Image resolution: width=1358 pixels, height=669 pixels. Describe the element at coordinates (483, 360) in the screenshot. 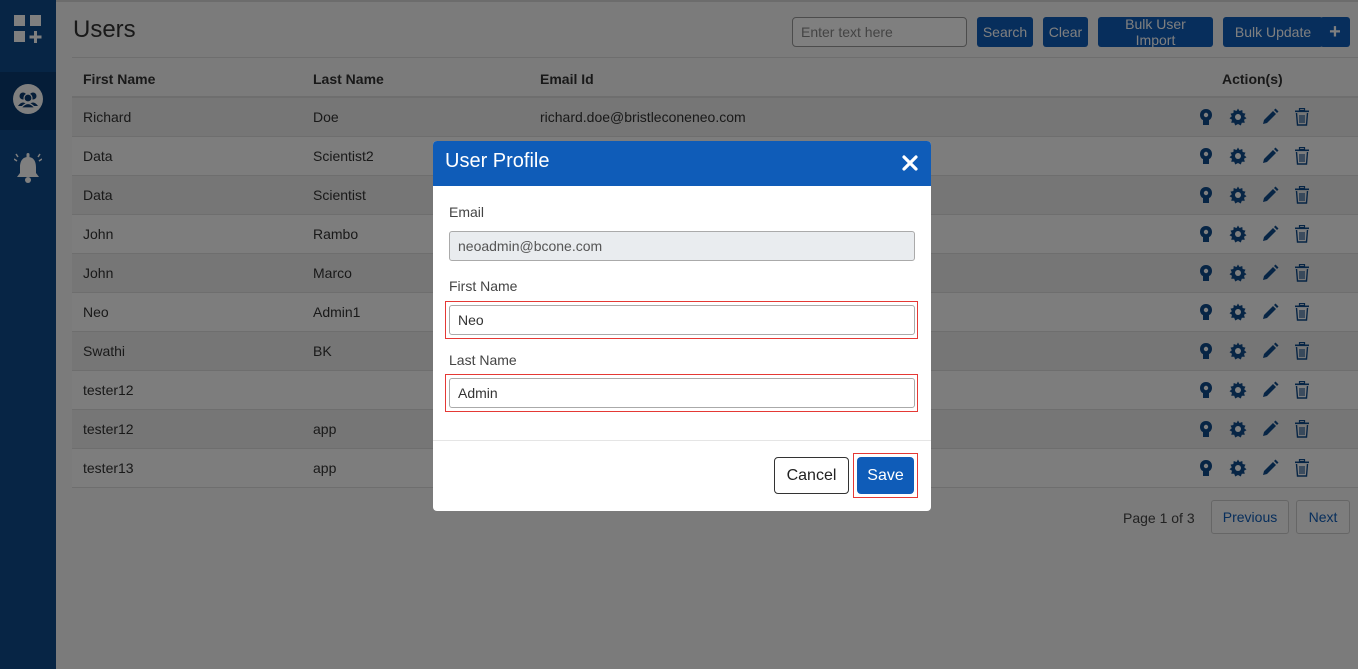

I see `last-name-label: Last Name` at that location.